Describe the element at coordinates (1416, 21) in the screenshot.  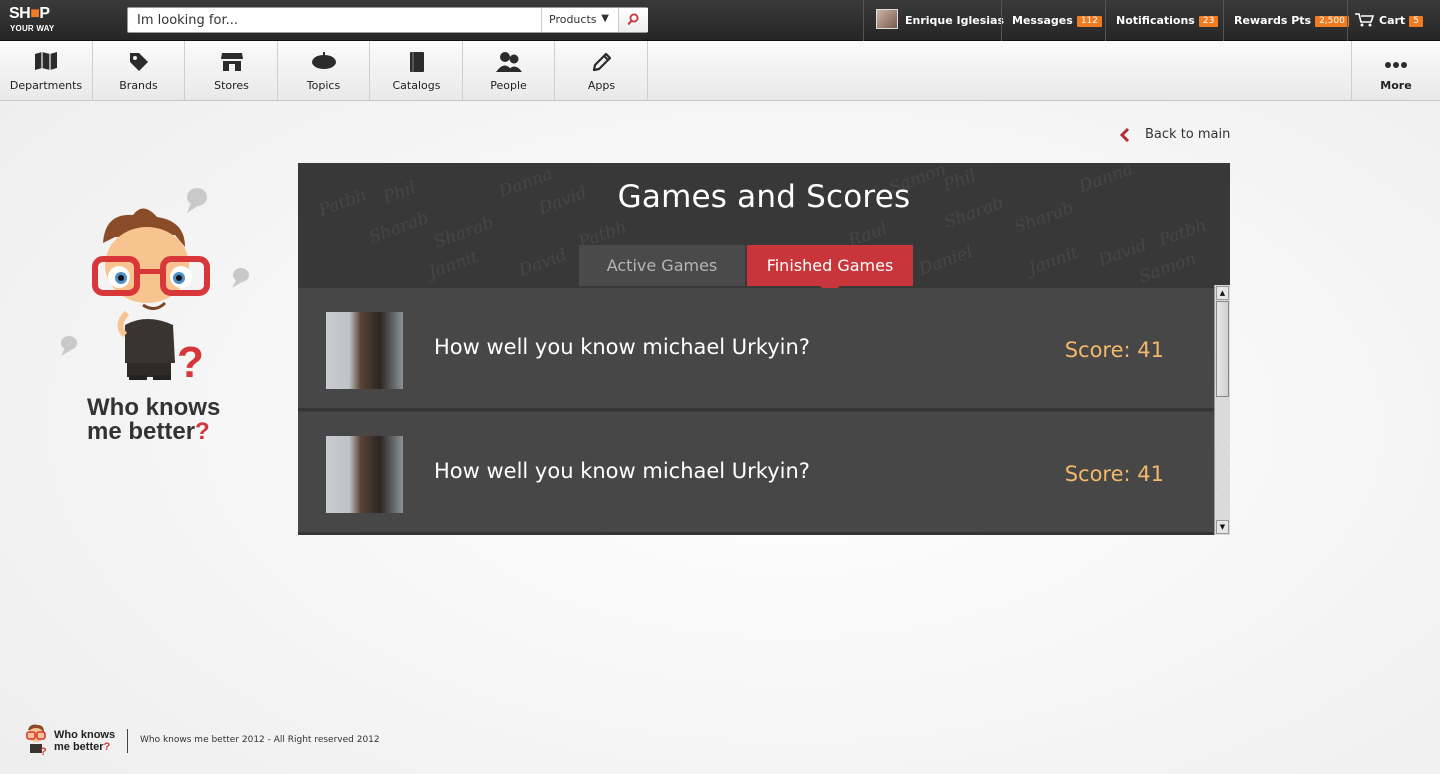
I see `cart-count-badge: 5` at that location.